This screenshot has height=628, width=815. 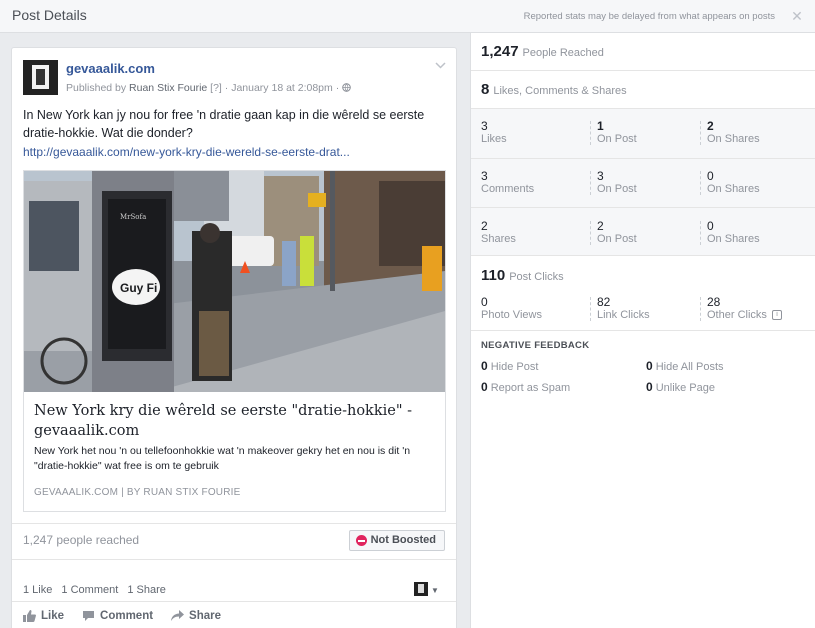 What do you see at coordinates (403, 540) in the screenshot?
I see `boost-label: Not Boosted` at bounding box center [403, 540].